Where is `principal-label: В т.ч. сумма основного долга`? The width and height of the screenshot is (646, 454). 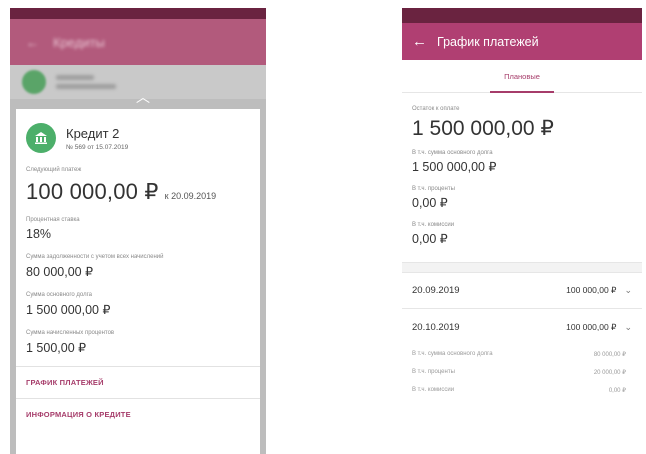 principal-label: В т.ч. сумма основного долга is located at coordinates (452, 153).